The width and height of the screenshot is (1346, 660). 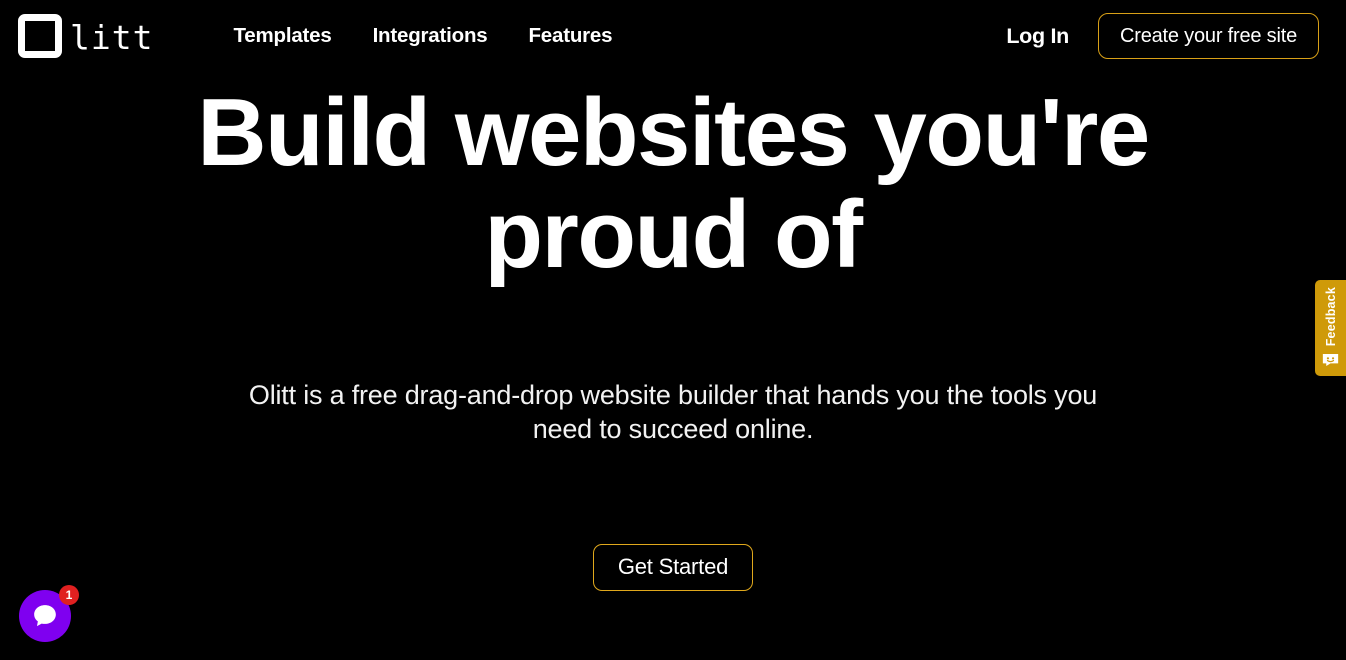 What do you see at coordinates (1037, 36) in the screenshot?
I see `login-link: Log In` at bounding box center [1037, 36].